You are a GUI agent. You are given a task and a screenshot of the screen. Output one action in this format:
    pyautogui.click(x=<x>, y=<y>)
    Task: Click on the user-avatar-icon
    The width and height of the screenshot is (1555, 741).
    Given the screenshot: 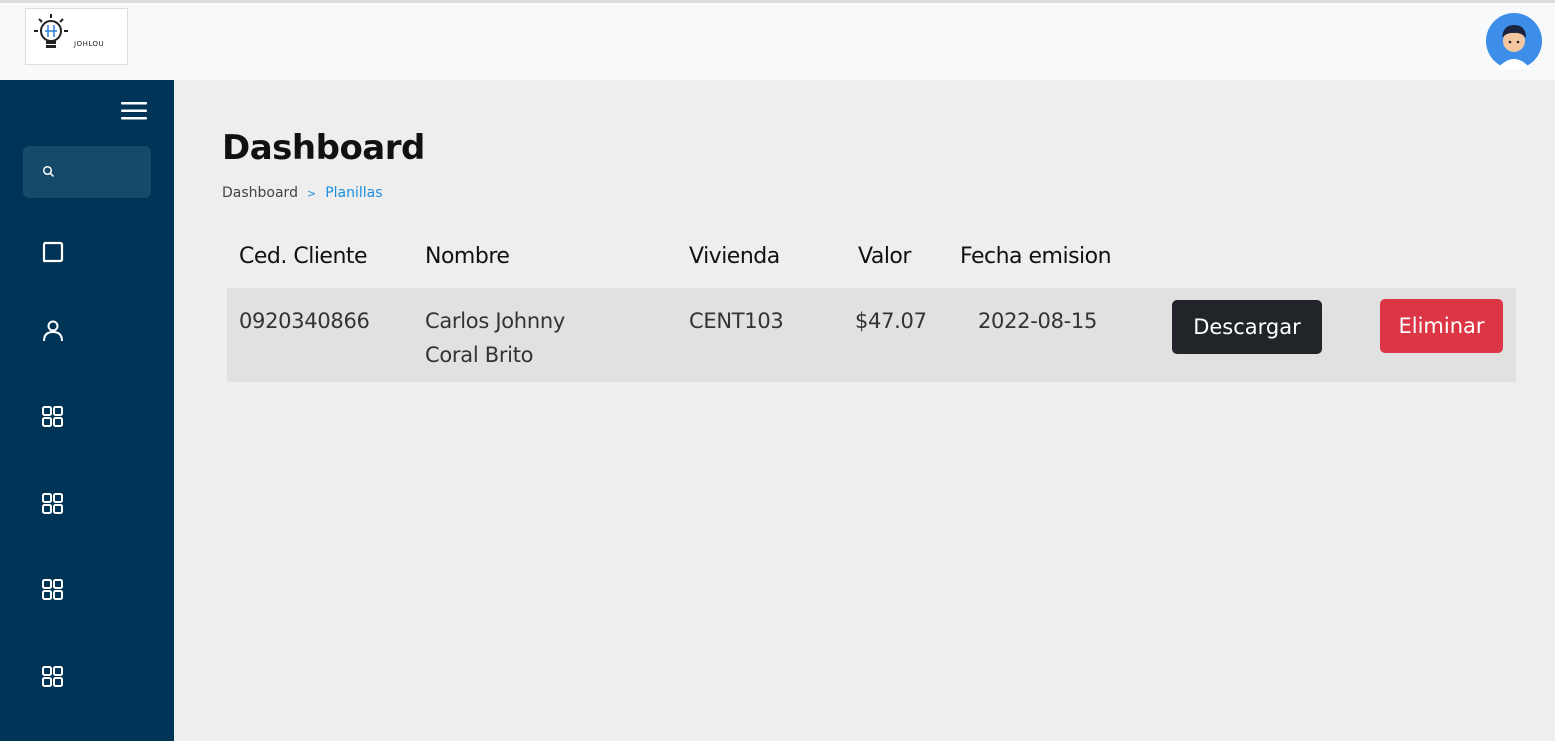 What is the action you would take?
    pyautogui.click(x=1514, y=41)
    